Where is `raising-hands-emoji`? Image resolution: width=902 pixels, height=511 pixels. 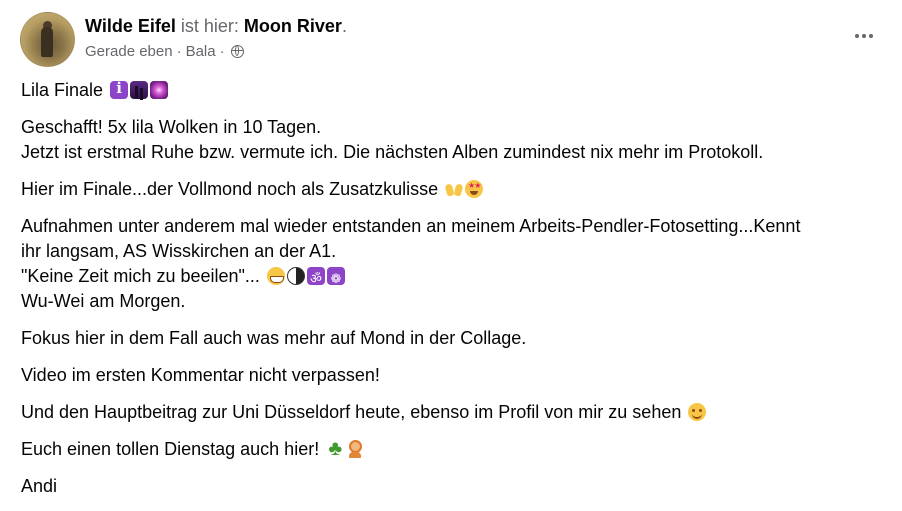 raising-hands-emoji is located at coordinates (454, 189).